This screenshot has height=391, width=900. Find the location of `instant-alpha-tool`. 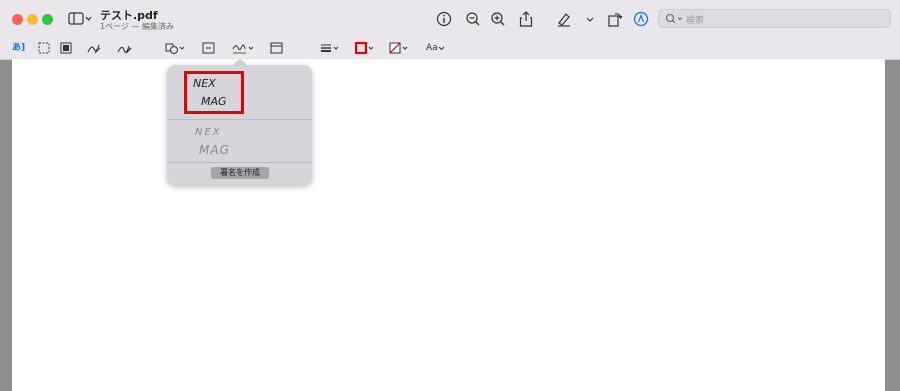

instant-alpha-tool is located at coordinates (66, 48).